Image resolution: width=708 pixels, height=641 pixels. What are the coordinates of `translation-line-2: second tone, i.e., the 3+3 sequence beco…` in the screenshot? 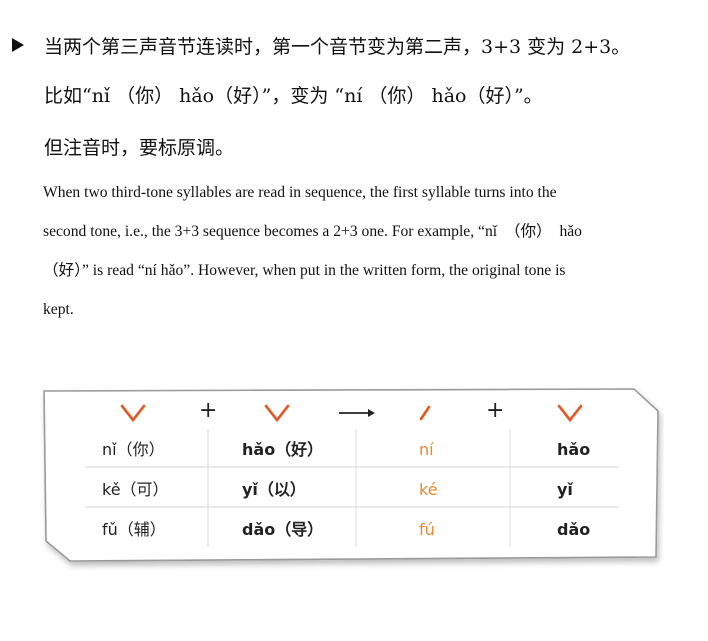 It's located at (312, 231).